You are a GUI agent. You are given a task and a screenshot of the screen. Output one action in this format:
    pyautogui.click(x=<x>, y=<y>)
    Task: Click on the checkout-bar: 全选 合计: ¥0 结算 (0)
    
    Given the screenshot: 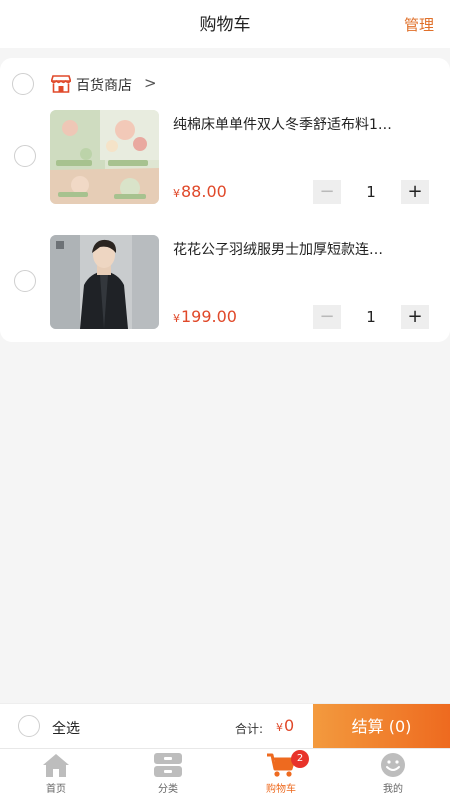 What is the action you would take?
    pyautogui.click(x=225, y=726)
    